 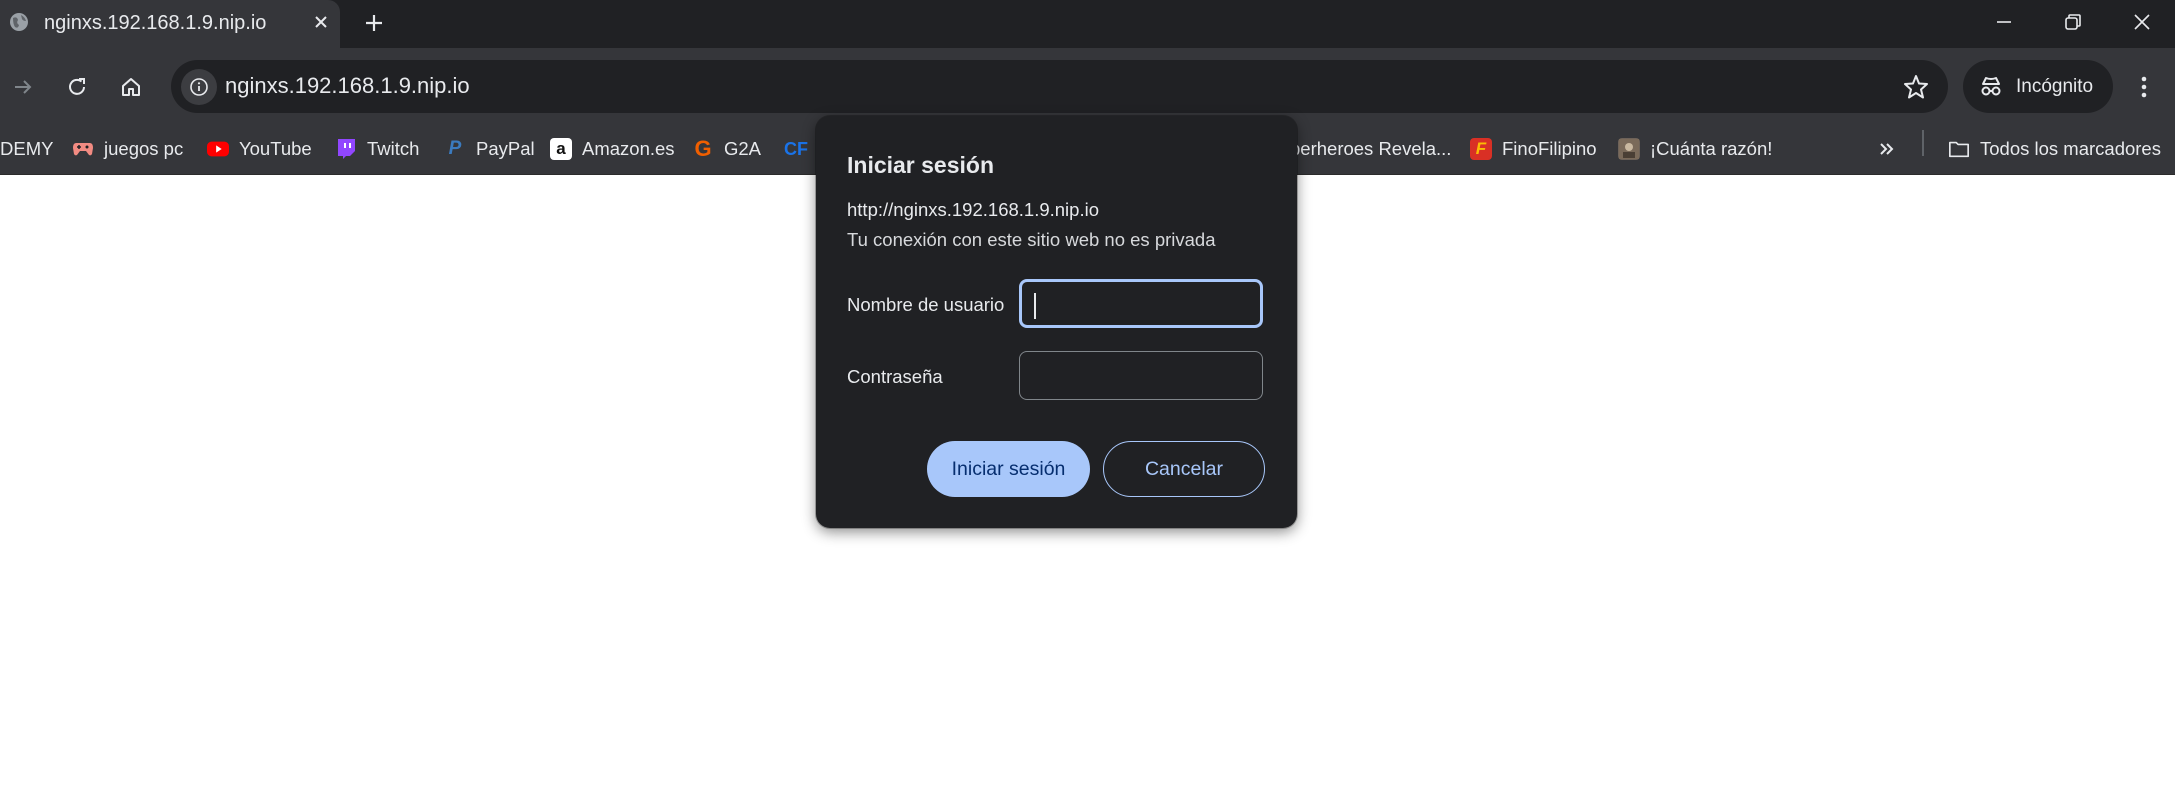 I want to click on all-bookmarks-folder: Todos los marcadores, so click(x=2054, y=149).